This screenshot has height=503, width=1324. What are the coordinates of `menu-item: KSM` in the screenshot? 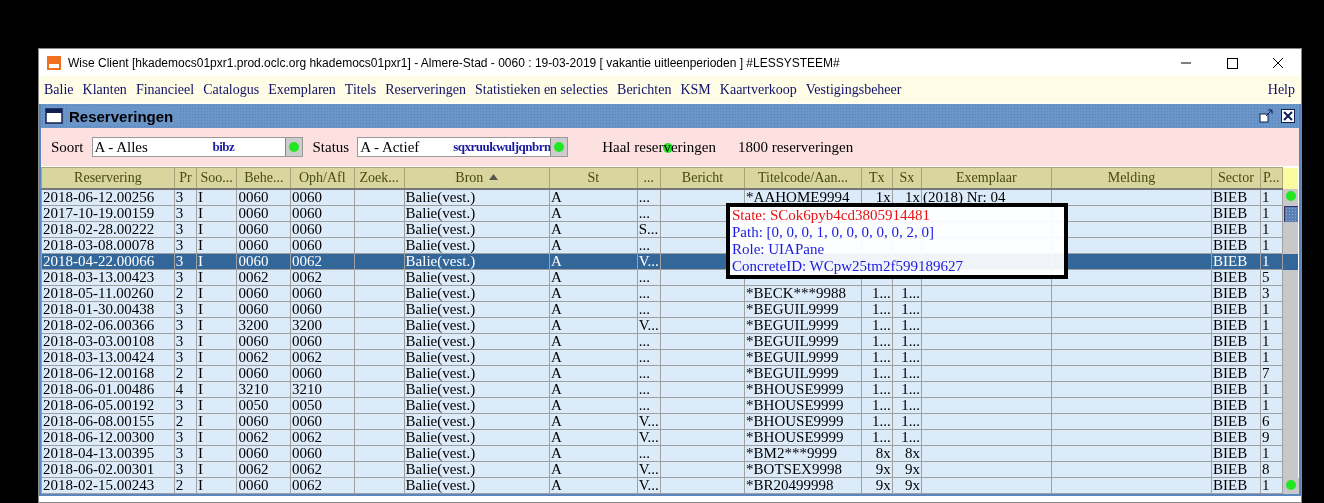 It's located at (695, 89).